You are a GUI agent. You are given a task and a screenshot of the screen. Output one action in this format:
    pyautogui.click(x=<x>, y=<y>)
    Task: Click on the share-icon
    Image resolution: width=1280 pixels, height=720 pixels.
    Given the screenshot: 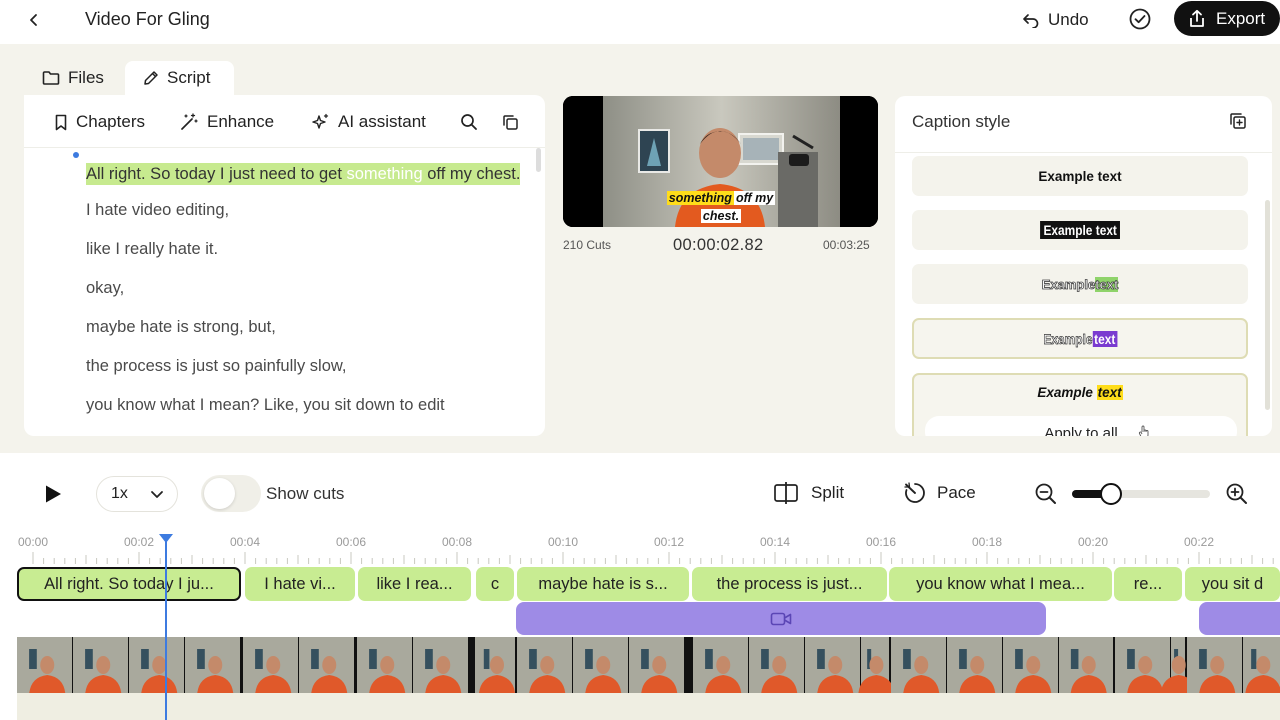 What is the action you would take?
    pyautogui.click(x=1197, y=18)
    